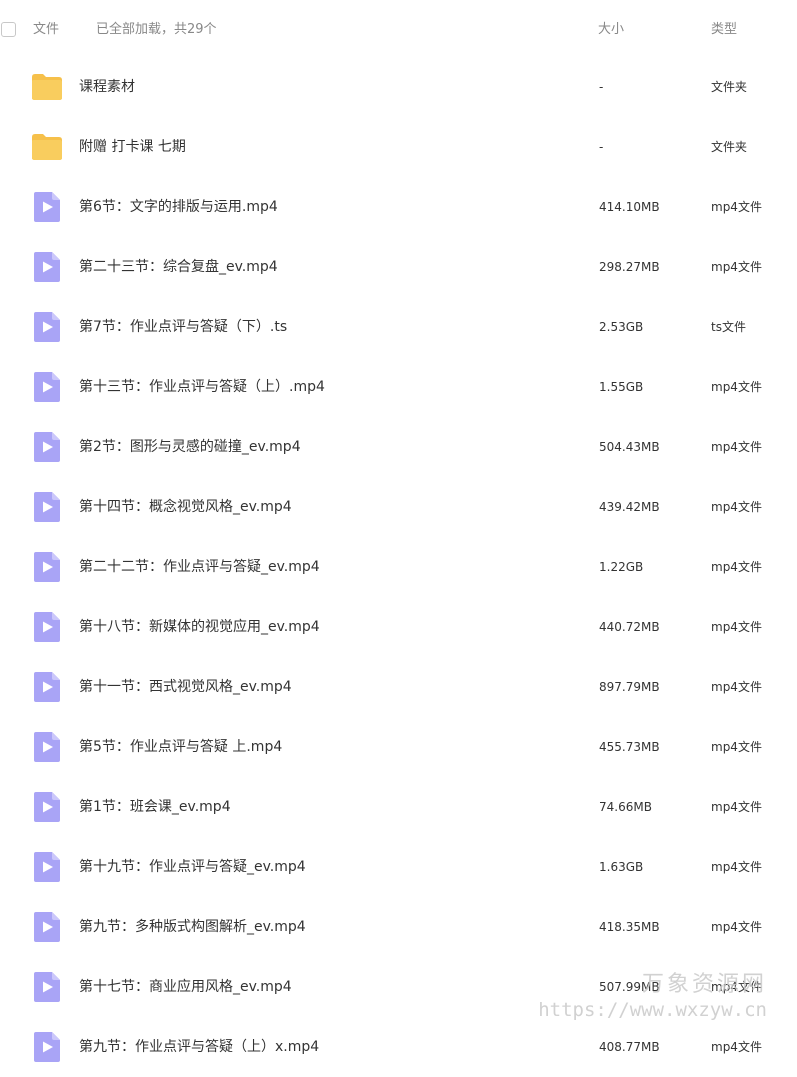  What do you see at coordinates (185, 987) in the screenshot?
I see `file-name: 第十七节：商业应用风格_ev.mp4` at bounding box center [185, 987].